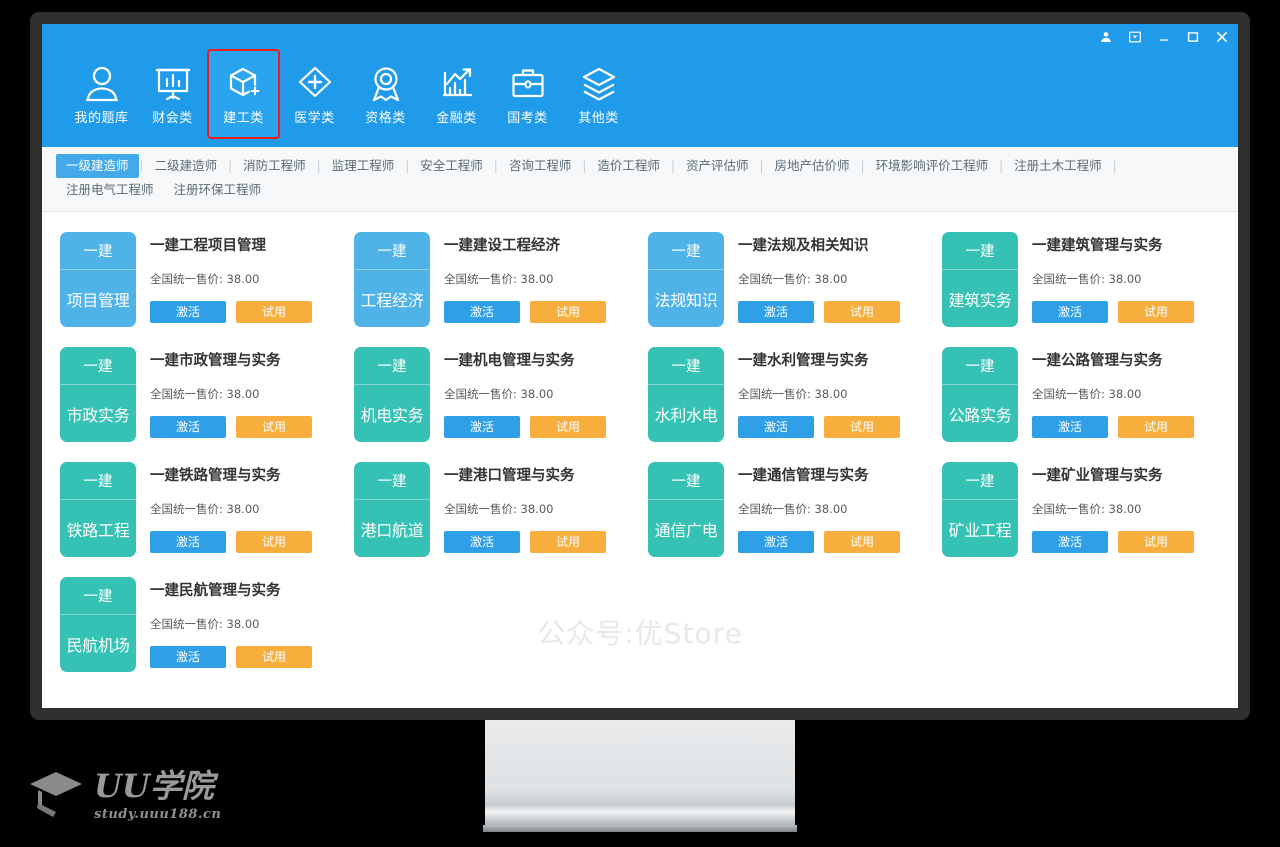  Describe the element at coordinates (598, 94) in the screenshot. I see `nav-item-others: 其他类` at that location.